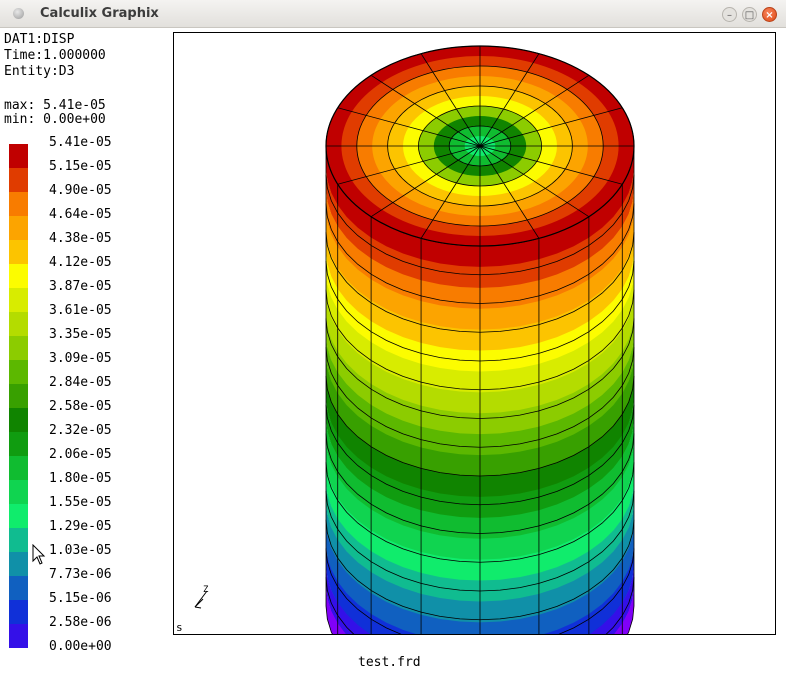  What do you see at coordinates (80, 286) in the screenshot?
I see `legend-label: 3.87e-05` at bounding box center [80, 286].